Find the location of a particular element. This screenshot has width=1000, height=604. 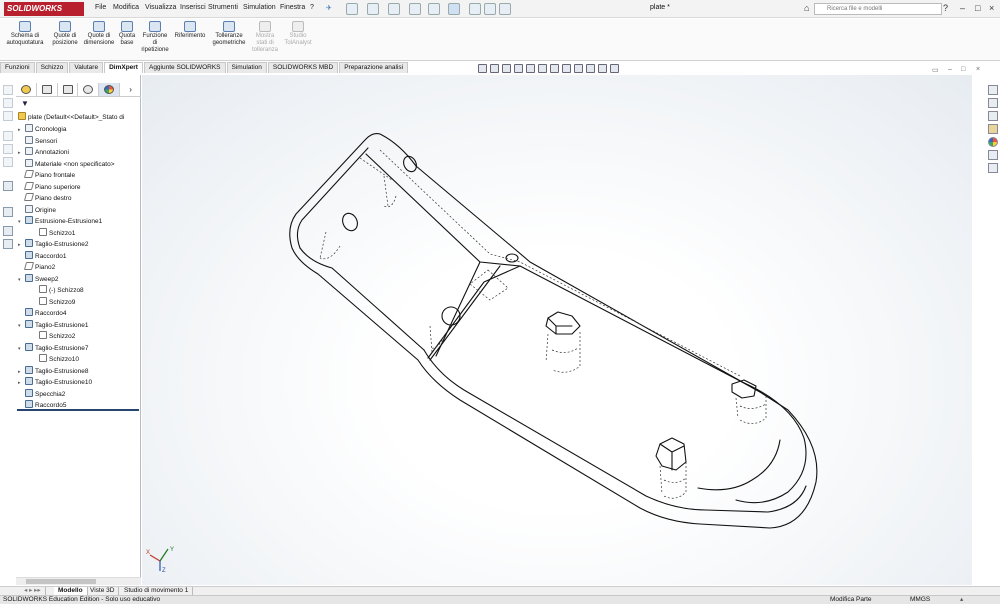

edit-appearance-icon is located at coordinates (578, 68).